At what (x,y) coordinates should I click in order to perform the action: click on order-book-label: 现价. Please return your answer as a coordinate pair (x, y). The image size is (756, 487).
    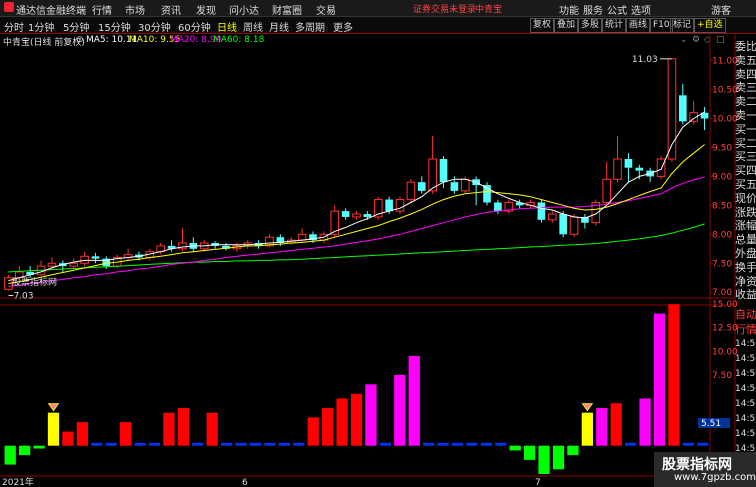
    Looking at the image, I should click on (745, 198).